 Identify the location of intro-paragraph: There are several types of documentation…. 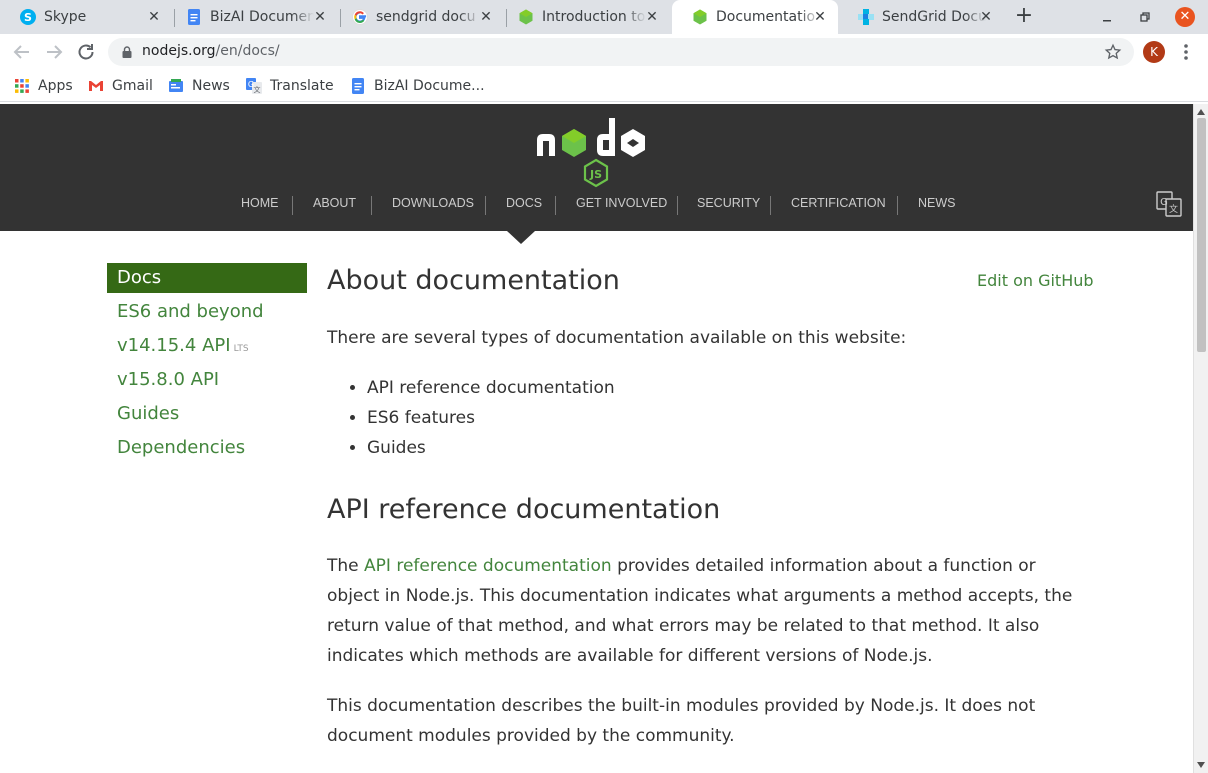
(617, 338).